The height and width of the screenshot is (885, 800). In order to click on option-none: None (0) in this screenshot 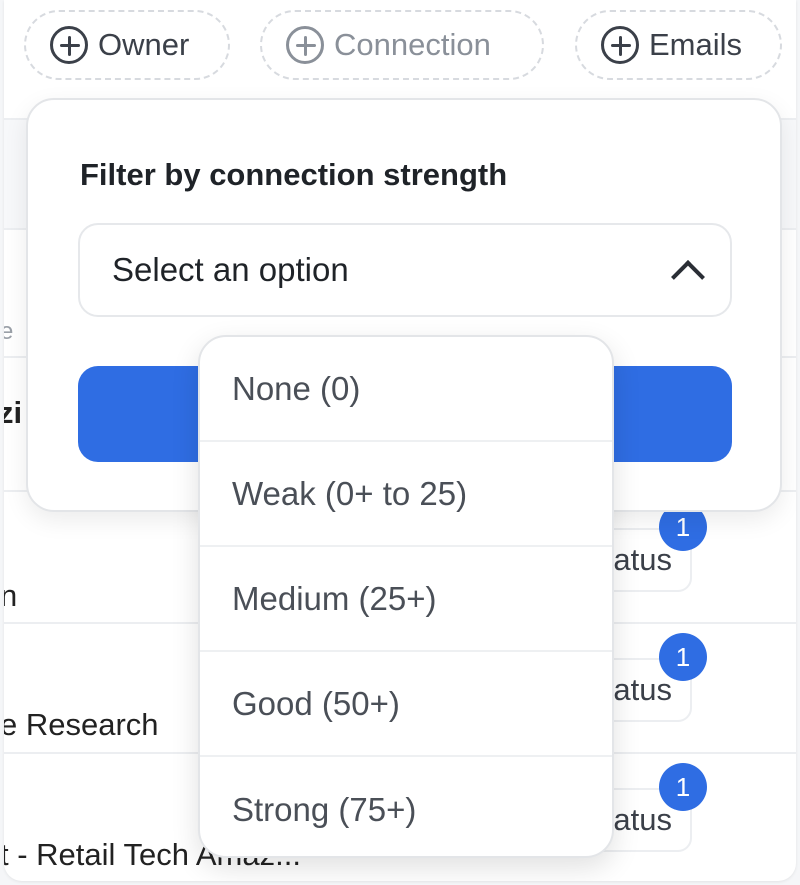, I will do `click(406, 389)`.